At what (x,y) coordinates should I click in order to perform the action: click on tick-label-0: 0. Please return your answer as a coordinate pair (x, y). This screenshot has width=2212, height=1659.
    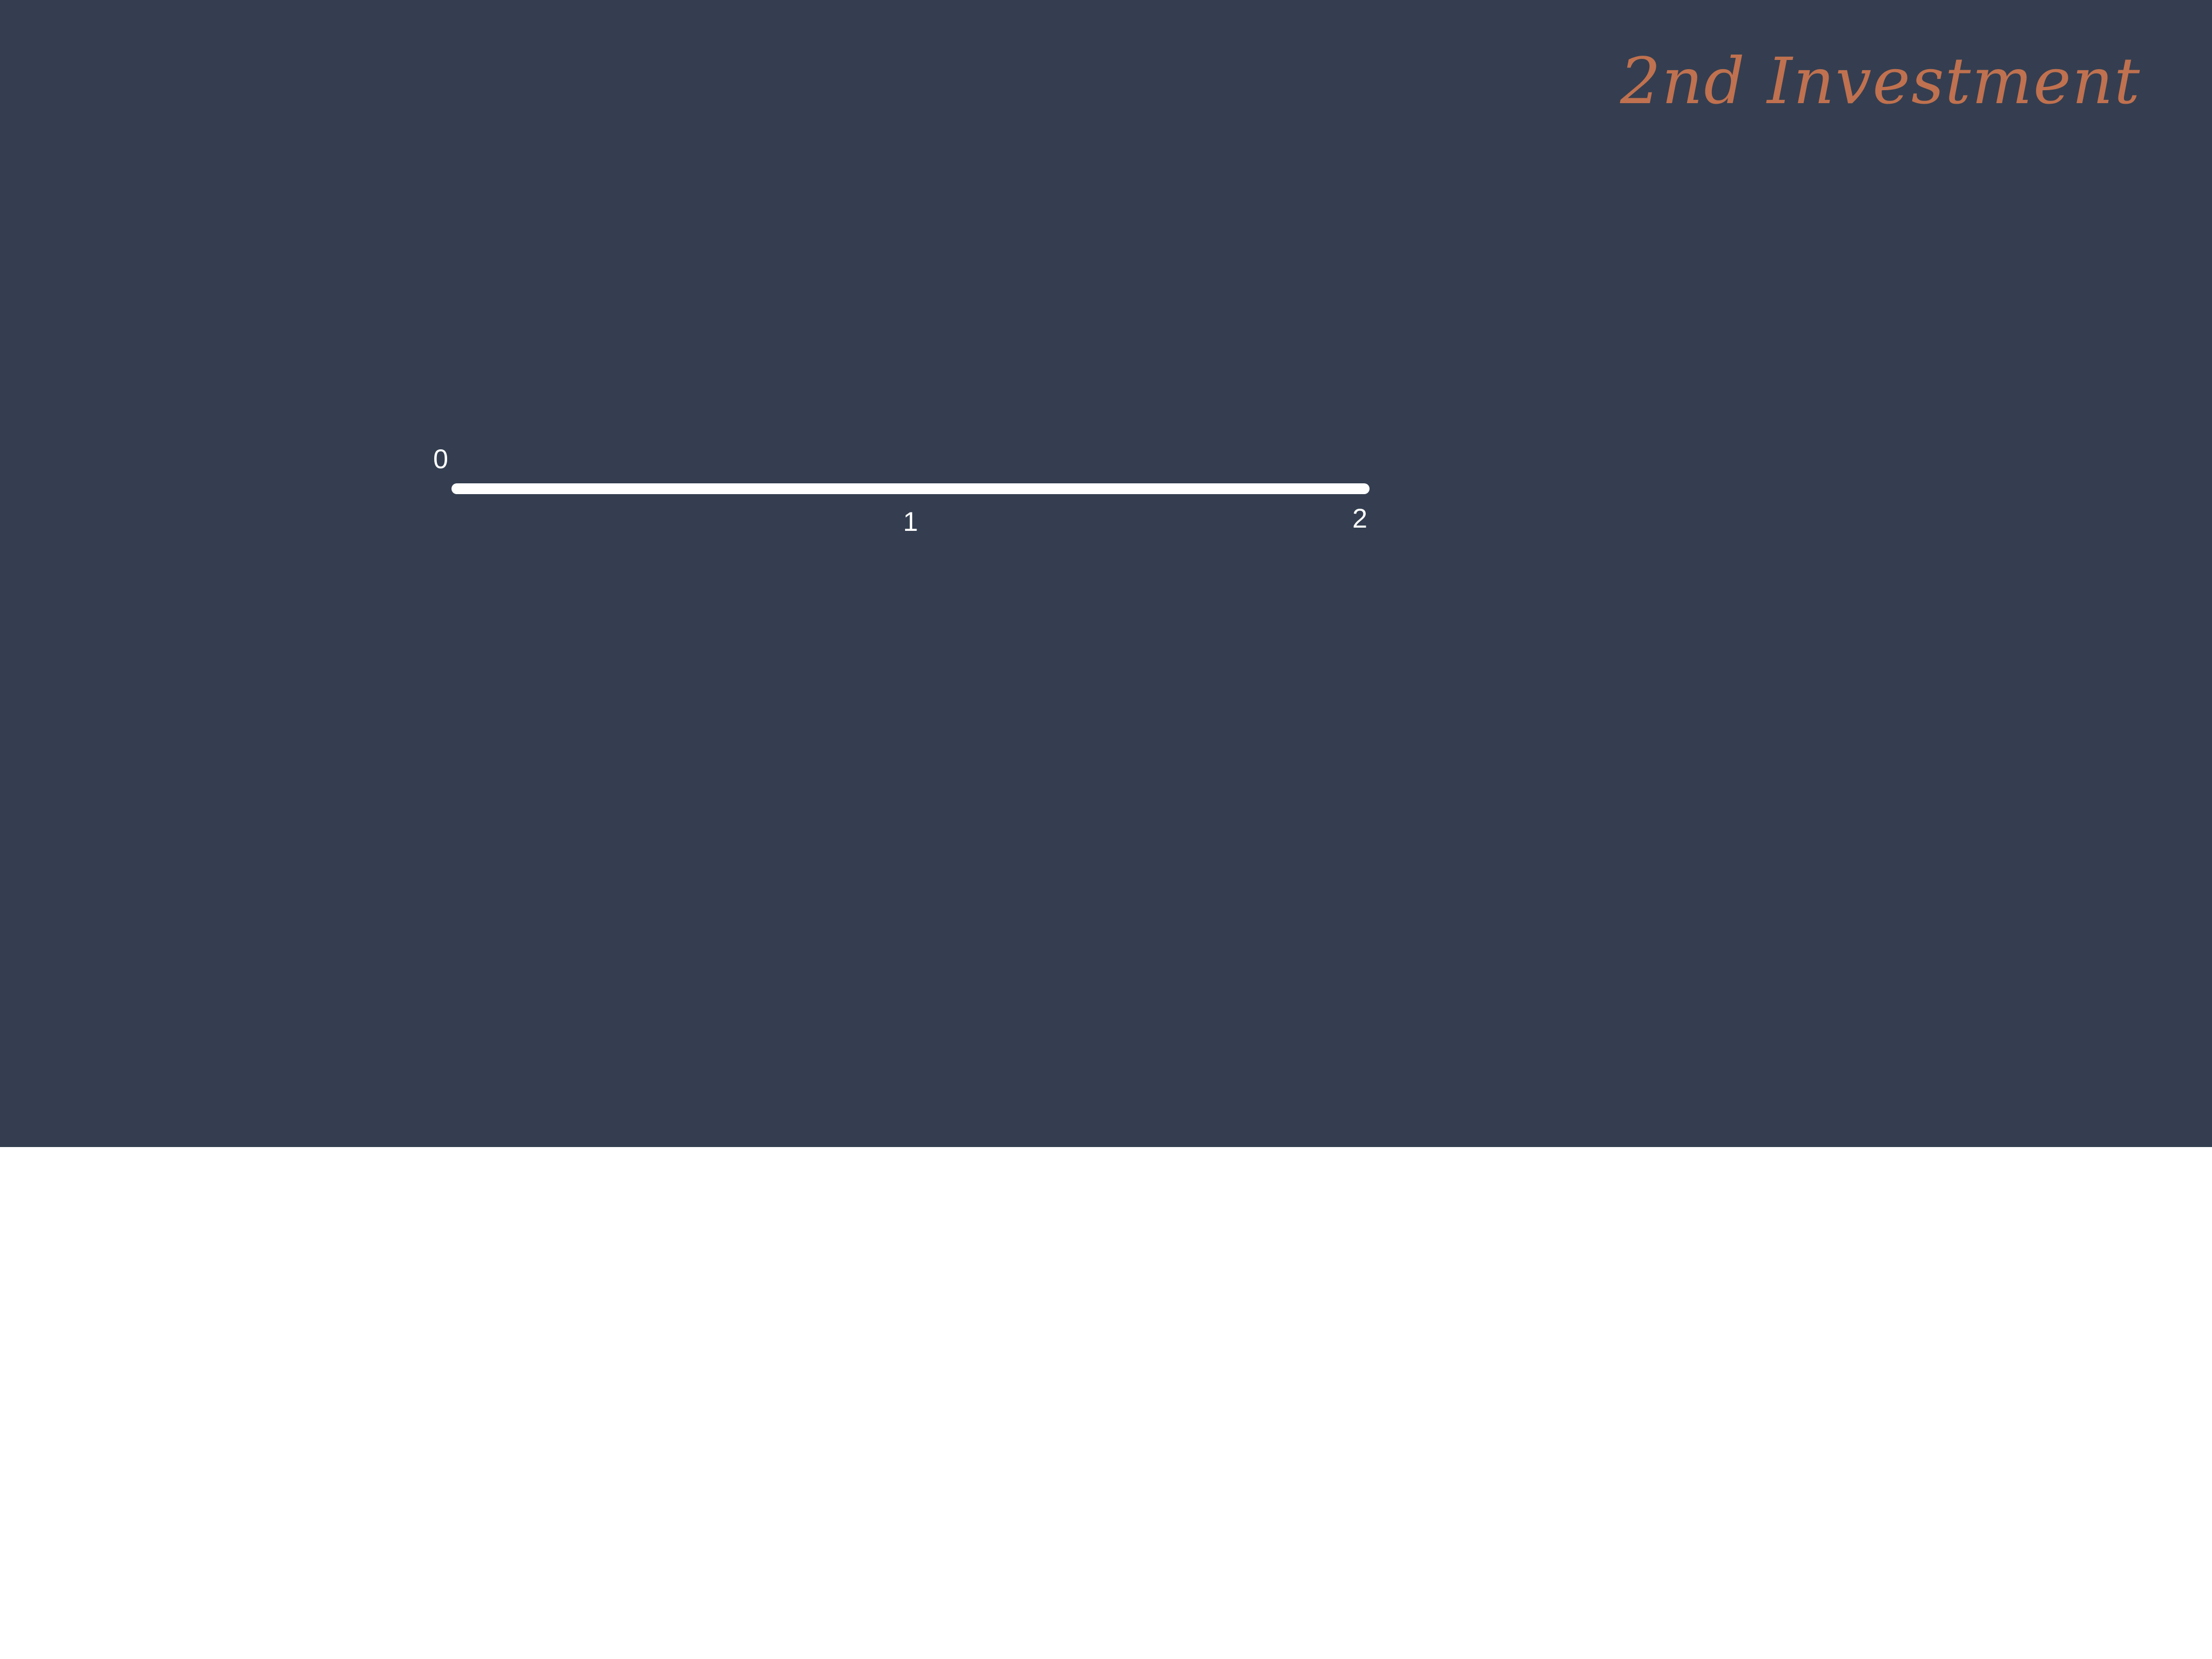
    Looking at the image, I should click on (440, 459).